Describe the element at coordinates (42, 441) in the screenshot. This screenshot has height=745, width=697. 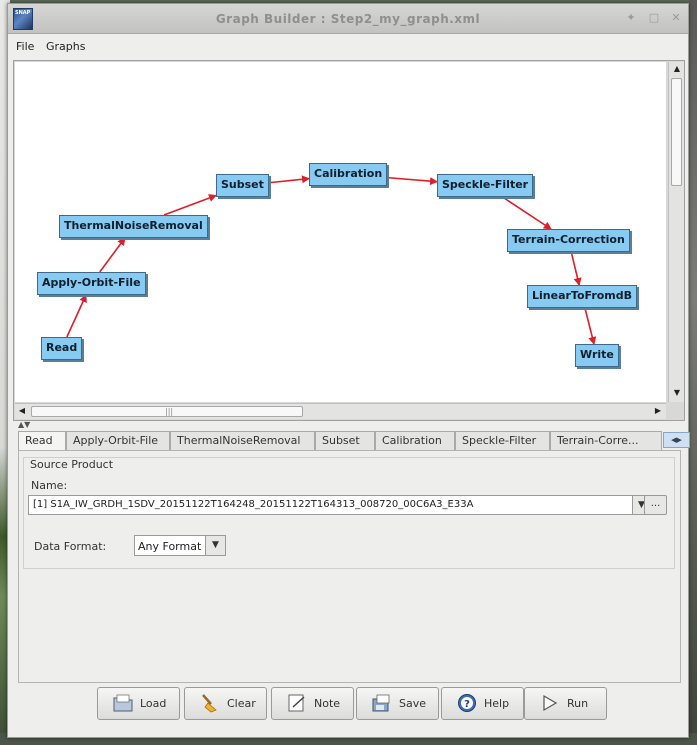
I see `tab-read: Read` at that location.